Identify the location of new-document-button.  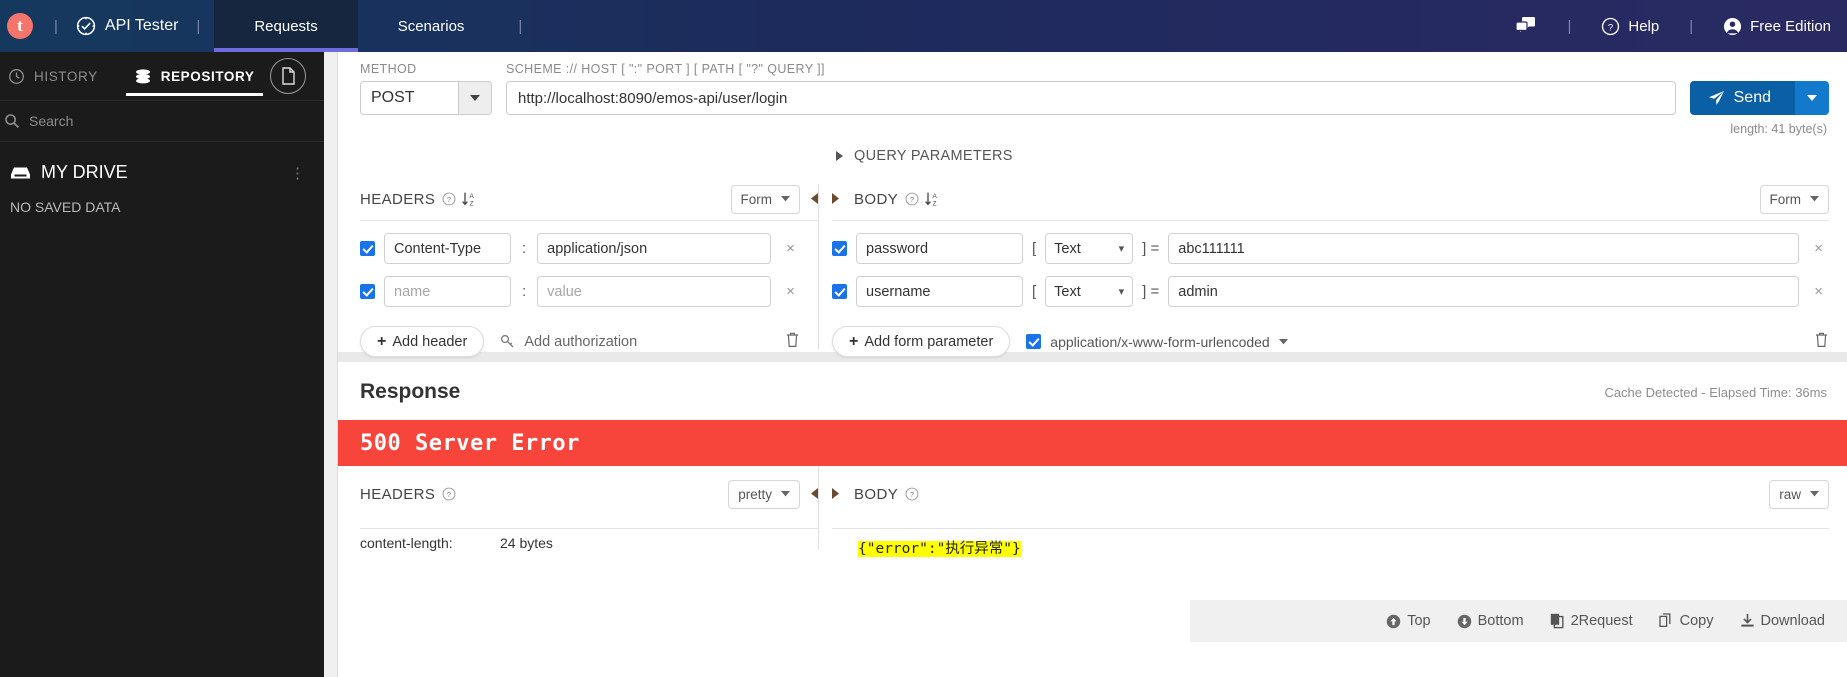
(288, 76).